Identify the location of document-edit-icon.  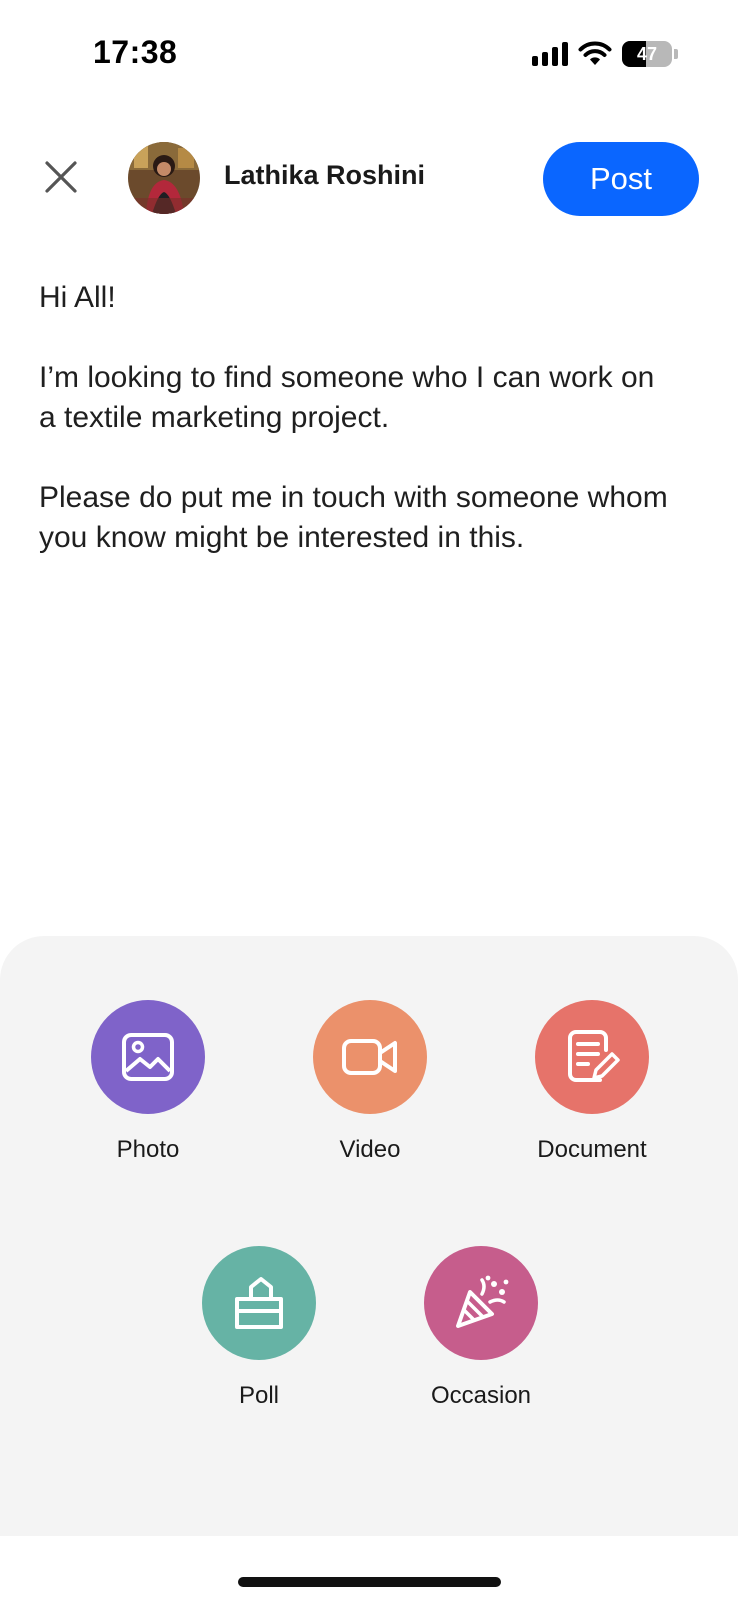
(594, 1056).